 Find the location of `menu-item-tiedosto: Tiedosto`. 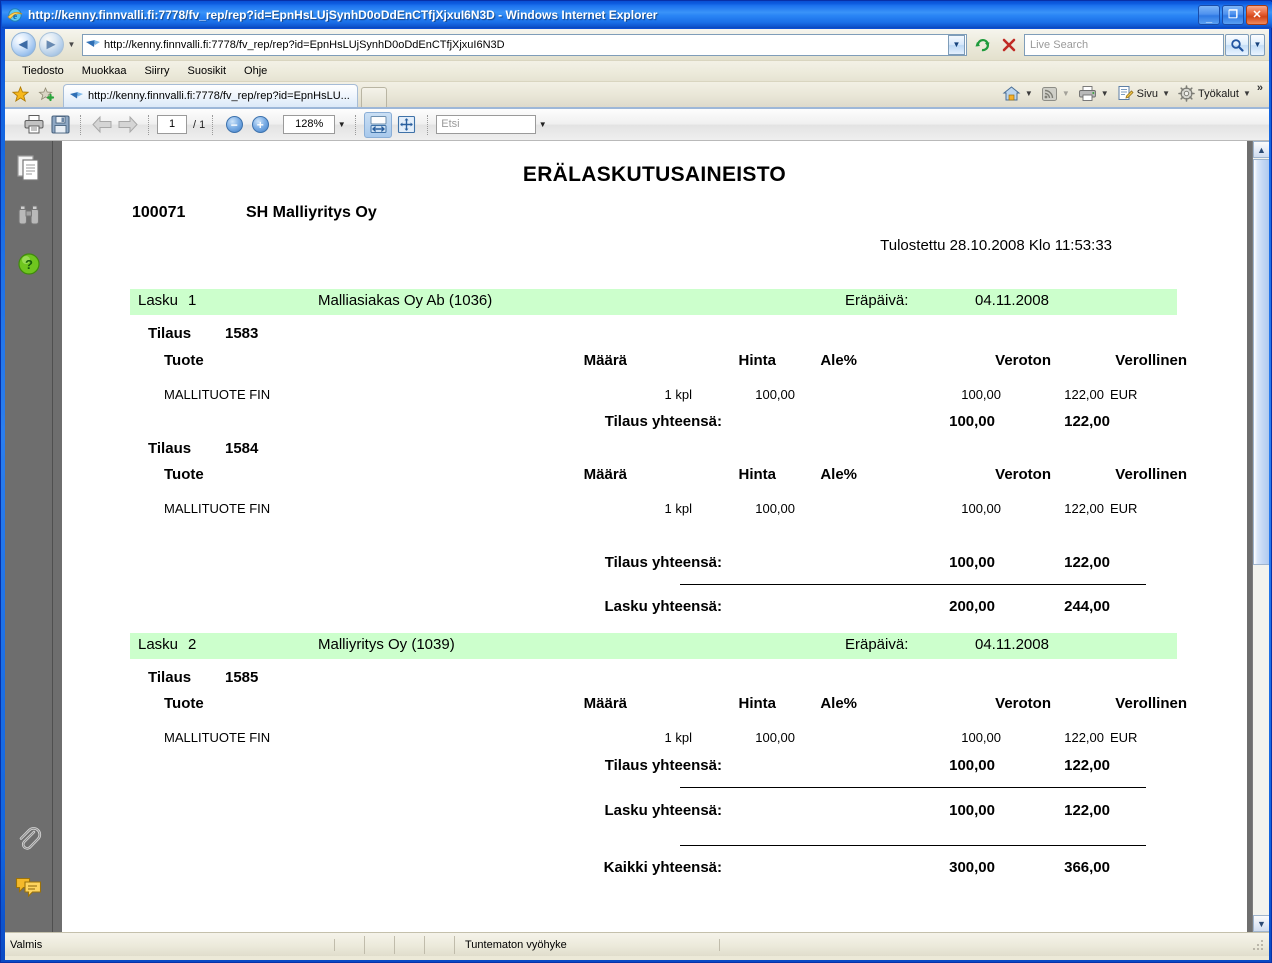

menu-item-tiedosto: Tiedosto is located at coordinates (43, 71).